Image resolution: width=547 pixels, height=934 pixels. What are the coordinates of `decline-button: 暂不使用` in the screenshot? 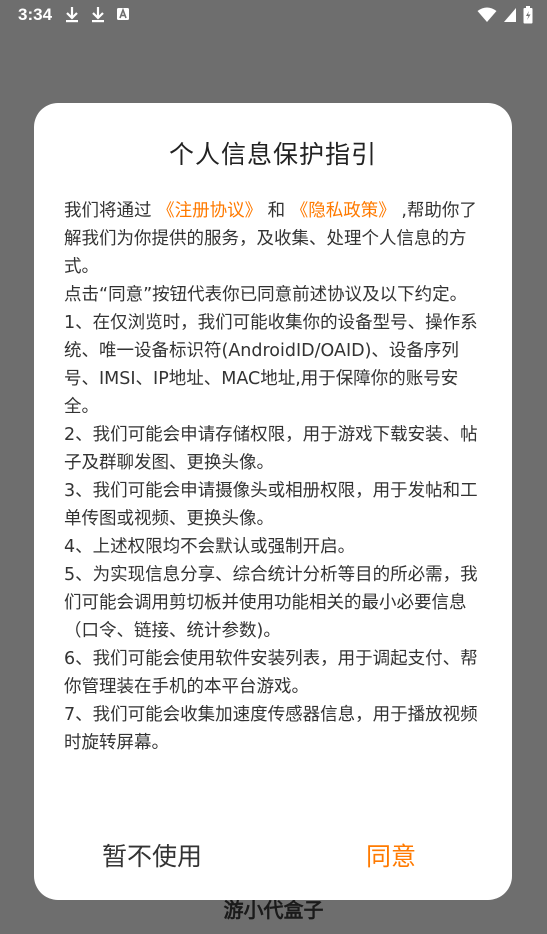 It's located at (152, 855).